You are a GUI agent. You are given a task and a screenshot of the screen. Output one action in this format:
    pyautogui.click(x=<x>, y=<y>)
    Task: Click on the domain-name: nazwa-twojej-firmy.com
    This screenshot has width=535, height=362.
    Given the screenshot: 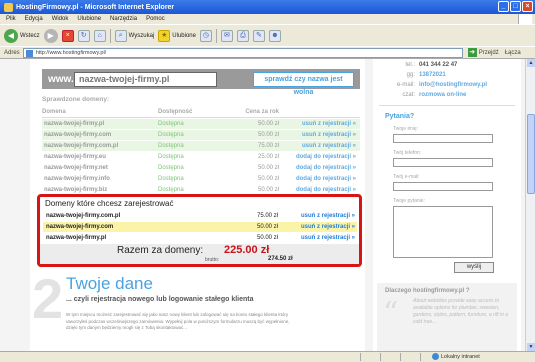 What is the action you would take?
    pyautogui.click(x=78, y=135)
    